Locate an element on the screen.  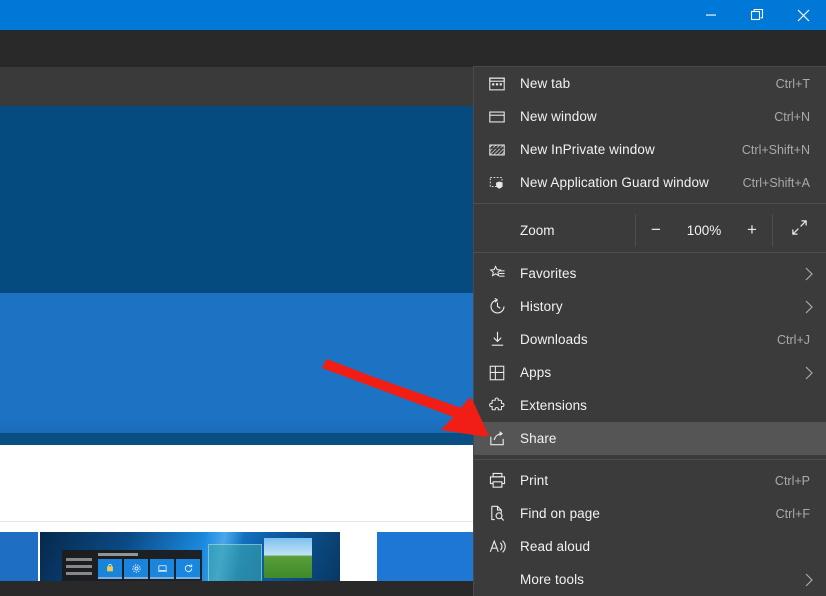
inprivate-icon is located at coordinates (497, 150).